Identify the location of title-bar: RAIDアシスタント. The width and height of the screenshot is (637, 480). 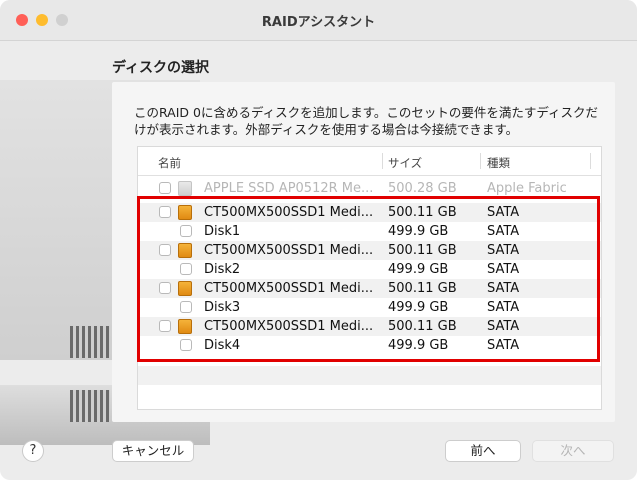
(318, 20).